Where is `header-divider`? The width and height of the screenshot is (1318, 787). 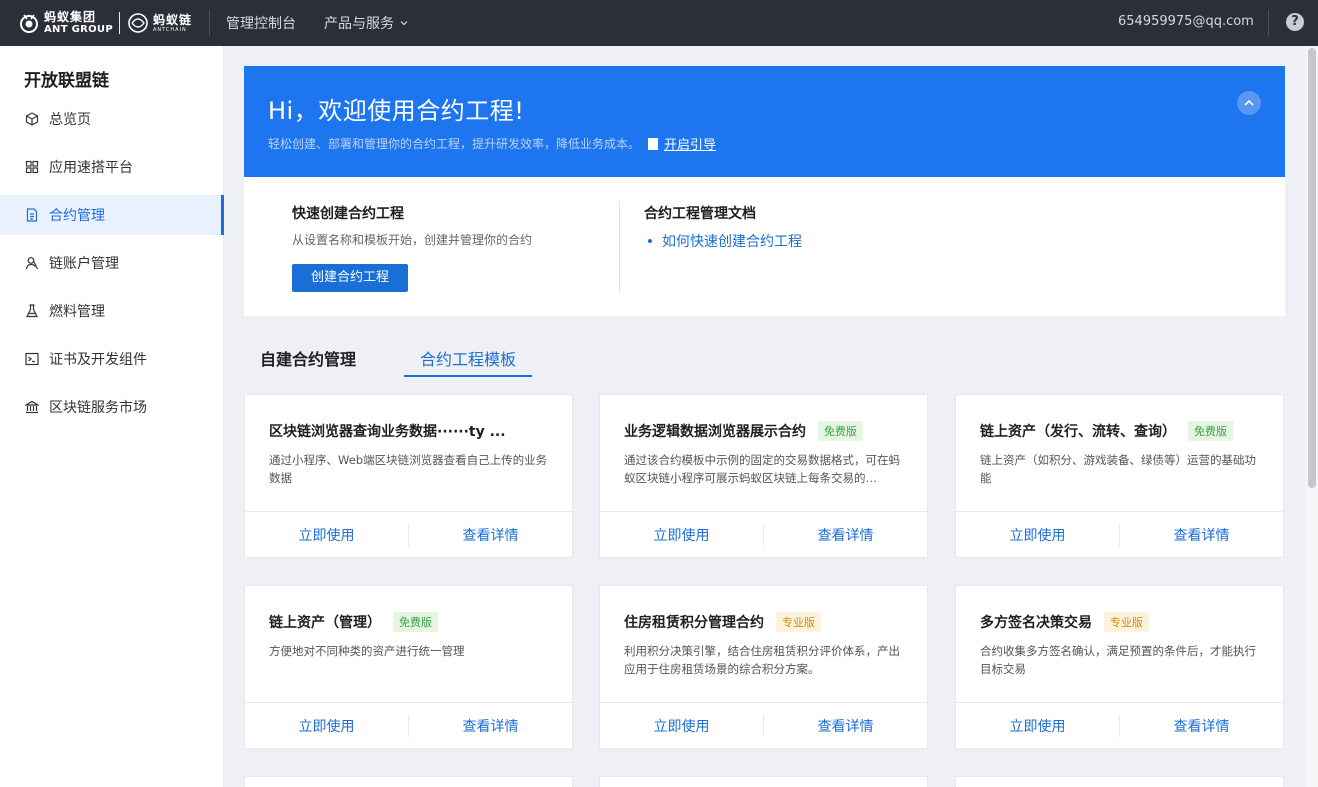 header-divider is located at coordinates (209, 23).